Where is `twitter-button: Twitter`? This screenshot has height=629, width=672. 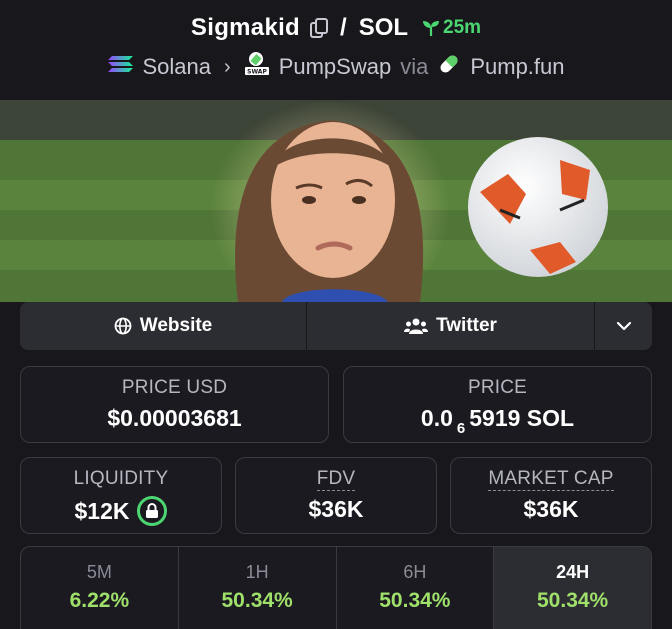 twitter-button: Twitter is located at coordinates (451, 326).